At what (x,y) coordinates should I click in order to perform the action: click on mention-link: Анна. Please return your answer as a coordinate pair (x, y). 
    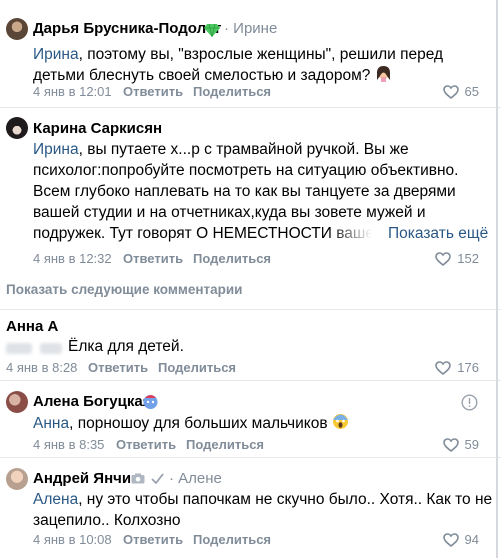
    Looking at the image, I should click on (51, 423).